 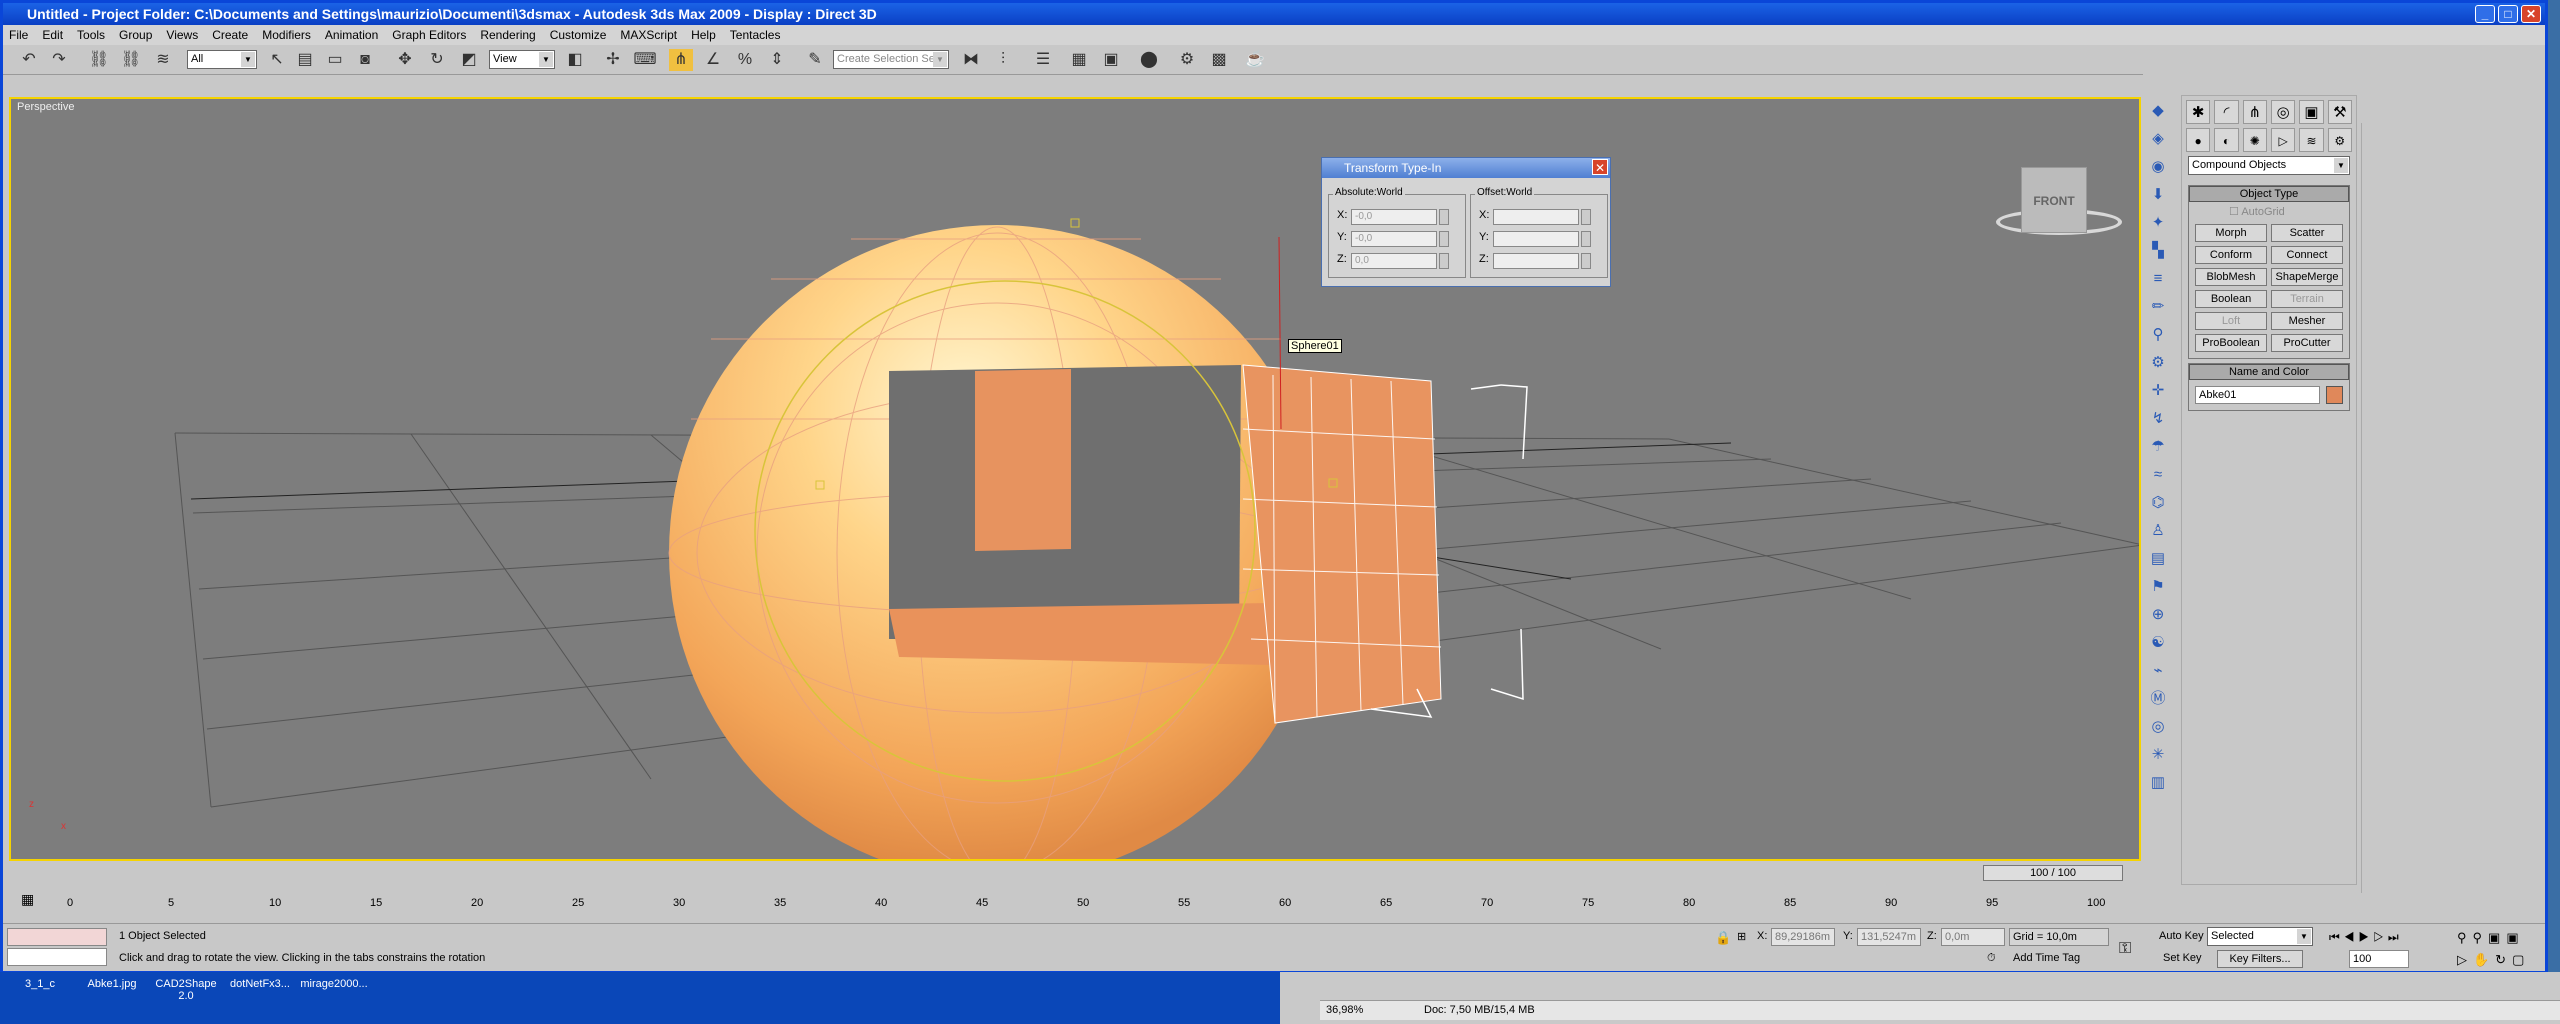 I want to click on tool-icon-3: ◉, so click(x=2158, y=167).